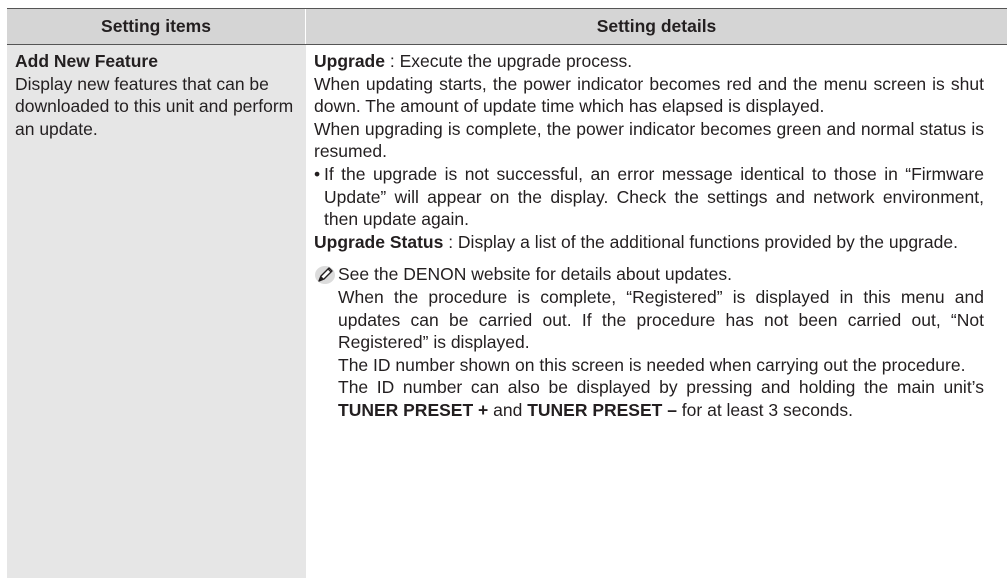 The height and width of the screenshot is (578, 1007). Describe the element at coordinates (379, 241) in the screenshot. I see `upgrade-status-term: Upgrade Status` at that location.